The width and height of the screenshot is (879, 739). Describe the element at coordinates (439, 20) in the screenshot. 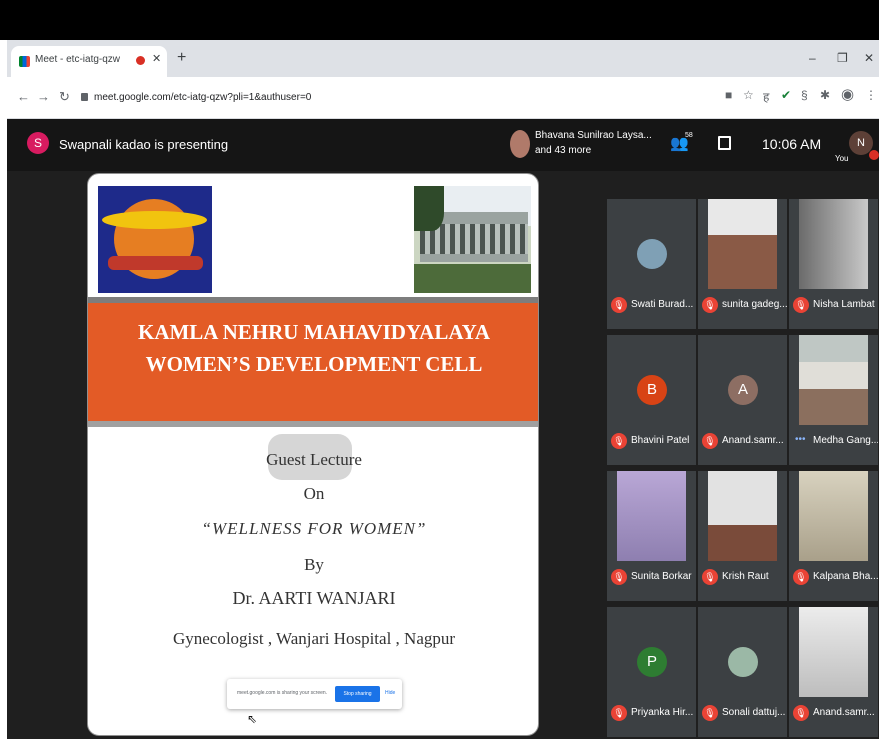

I see `top-black-bar` at that location.